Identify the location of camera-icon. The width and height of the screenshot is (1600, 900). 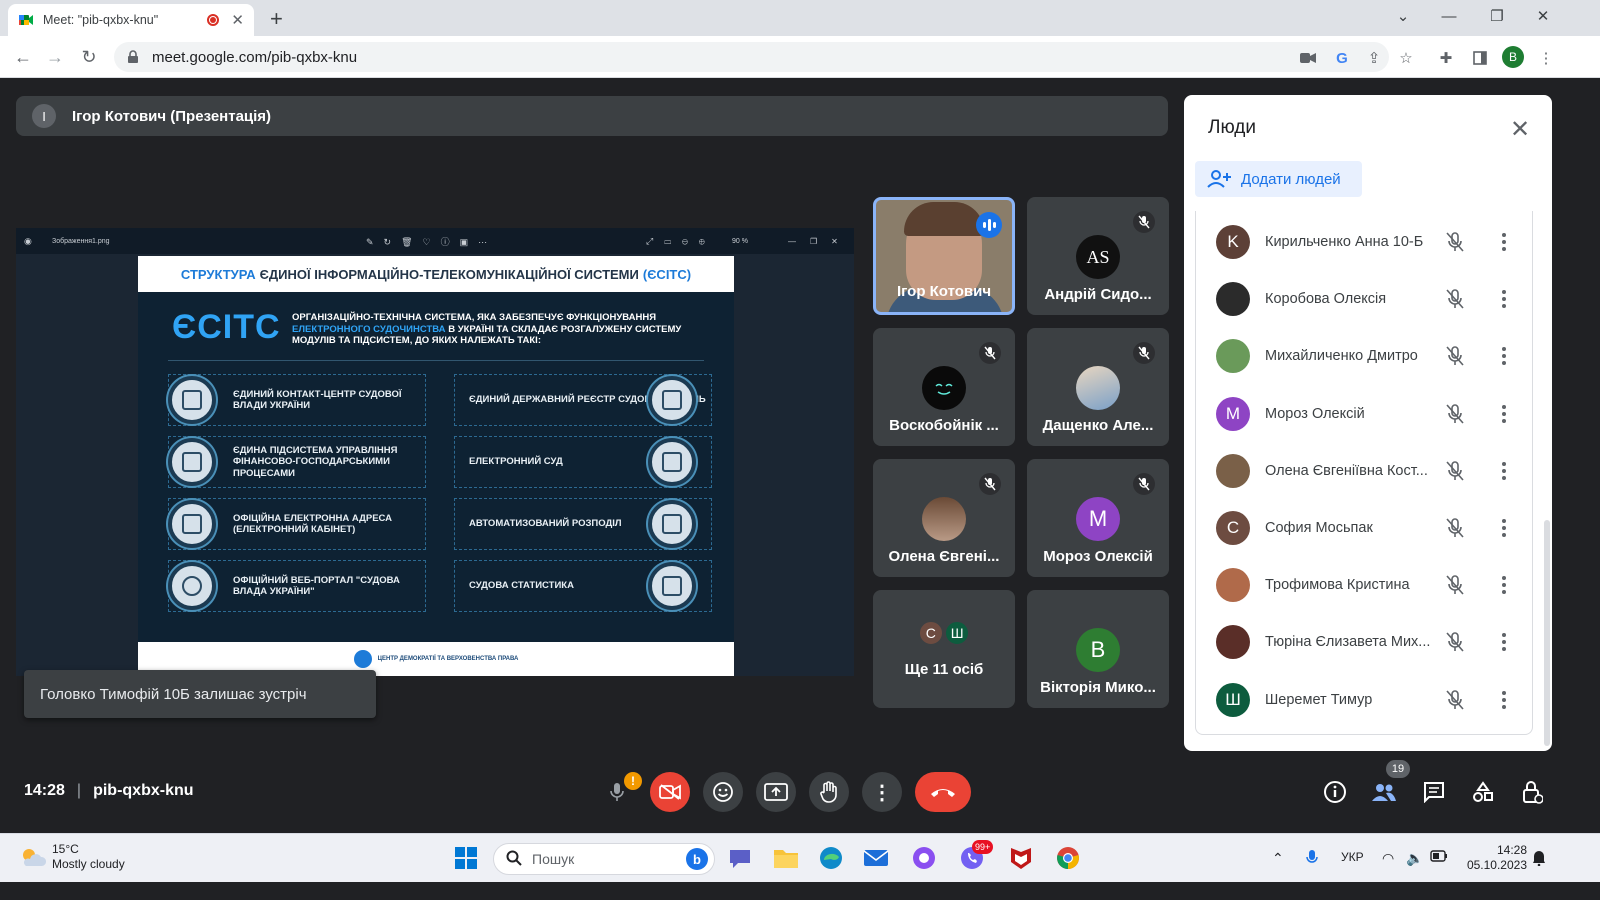
(1308, 58).